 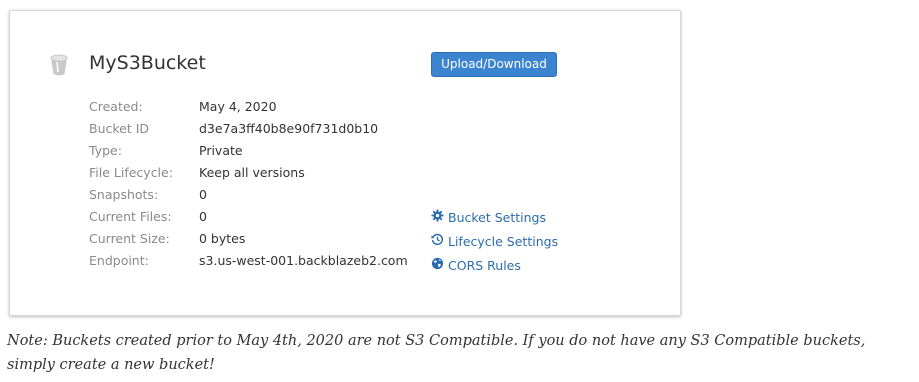 What do you see at coordinates (248, 218) in the screenshot?
I see `detail-row-current-files: Current Files: 0` at bounding box center [248, 218].